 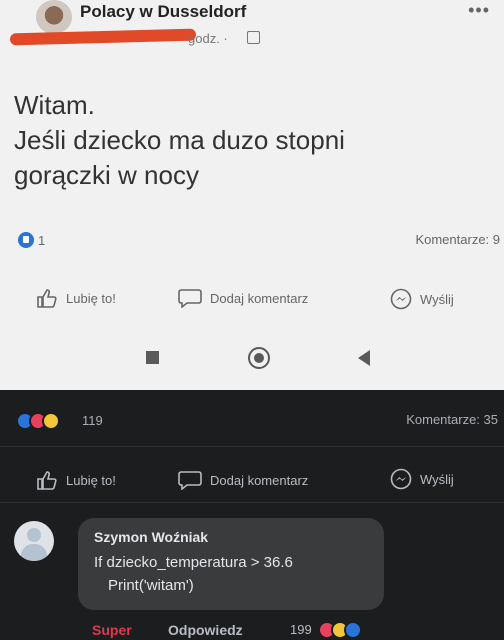 I want to click on post-text-line: Jeśli dziecko ma duzo stopni, so click(x=179, y=140).